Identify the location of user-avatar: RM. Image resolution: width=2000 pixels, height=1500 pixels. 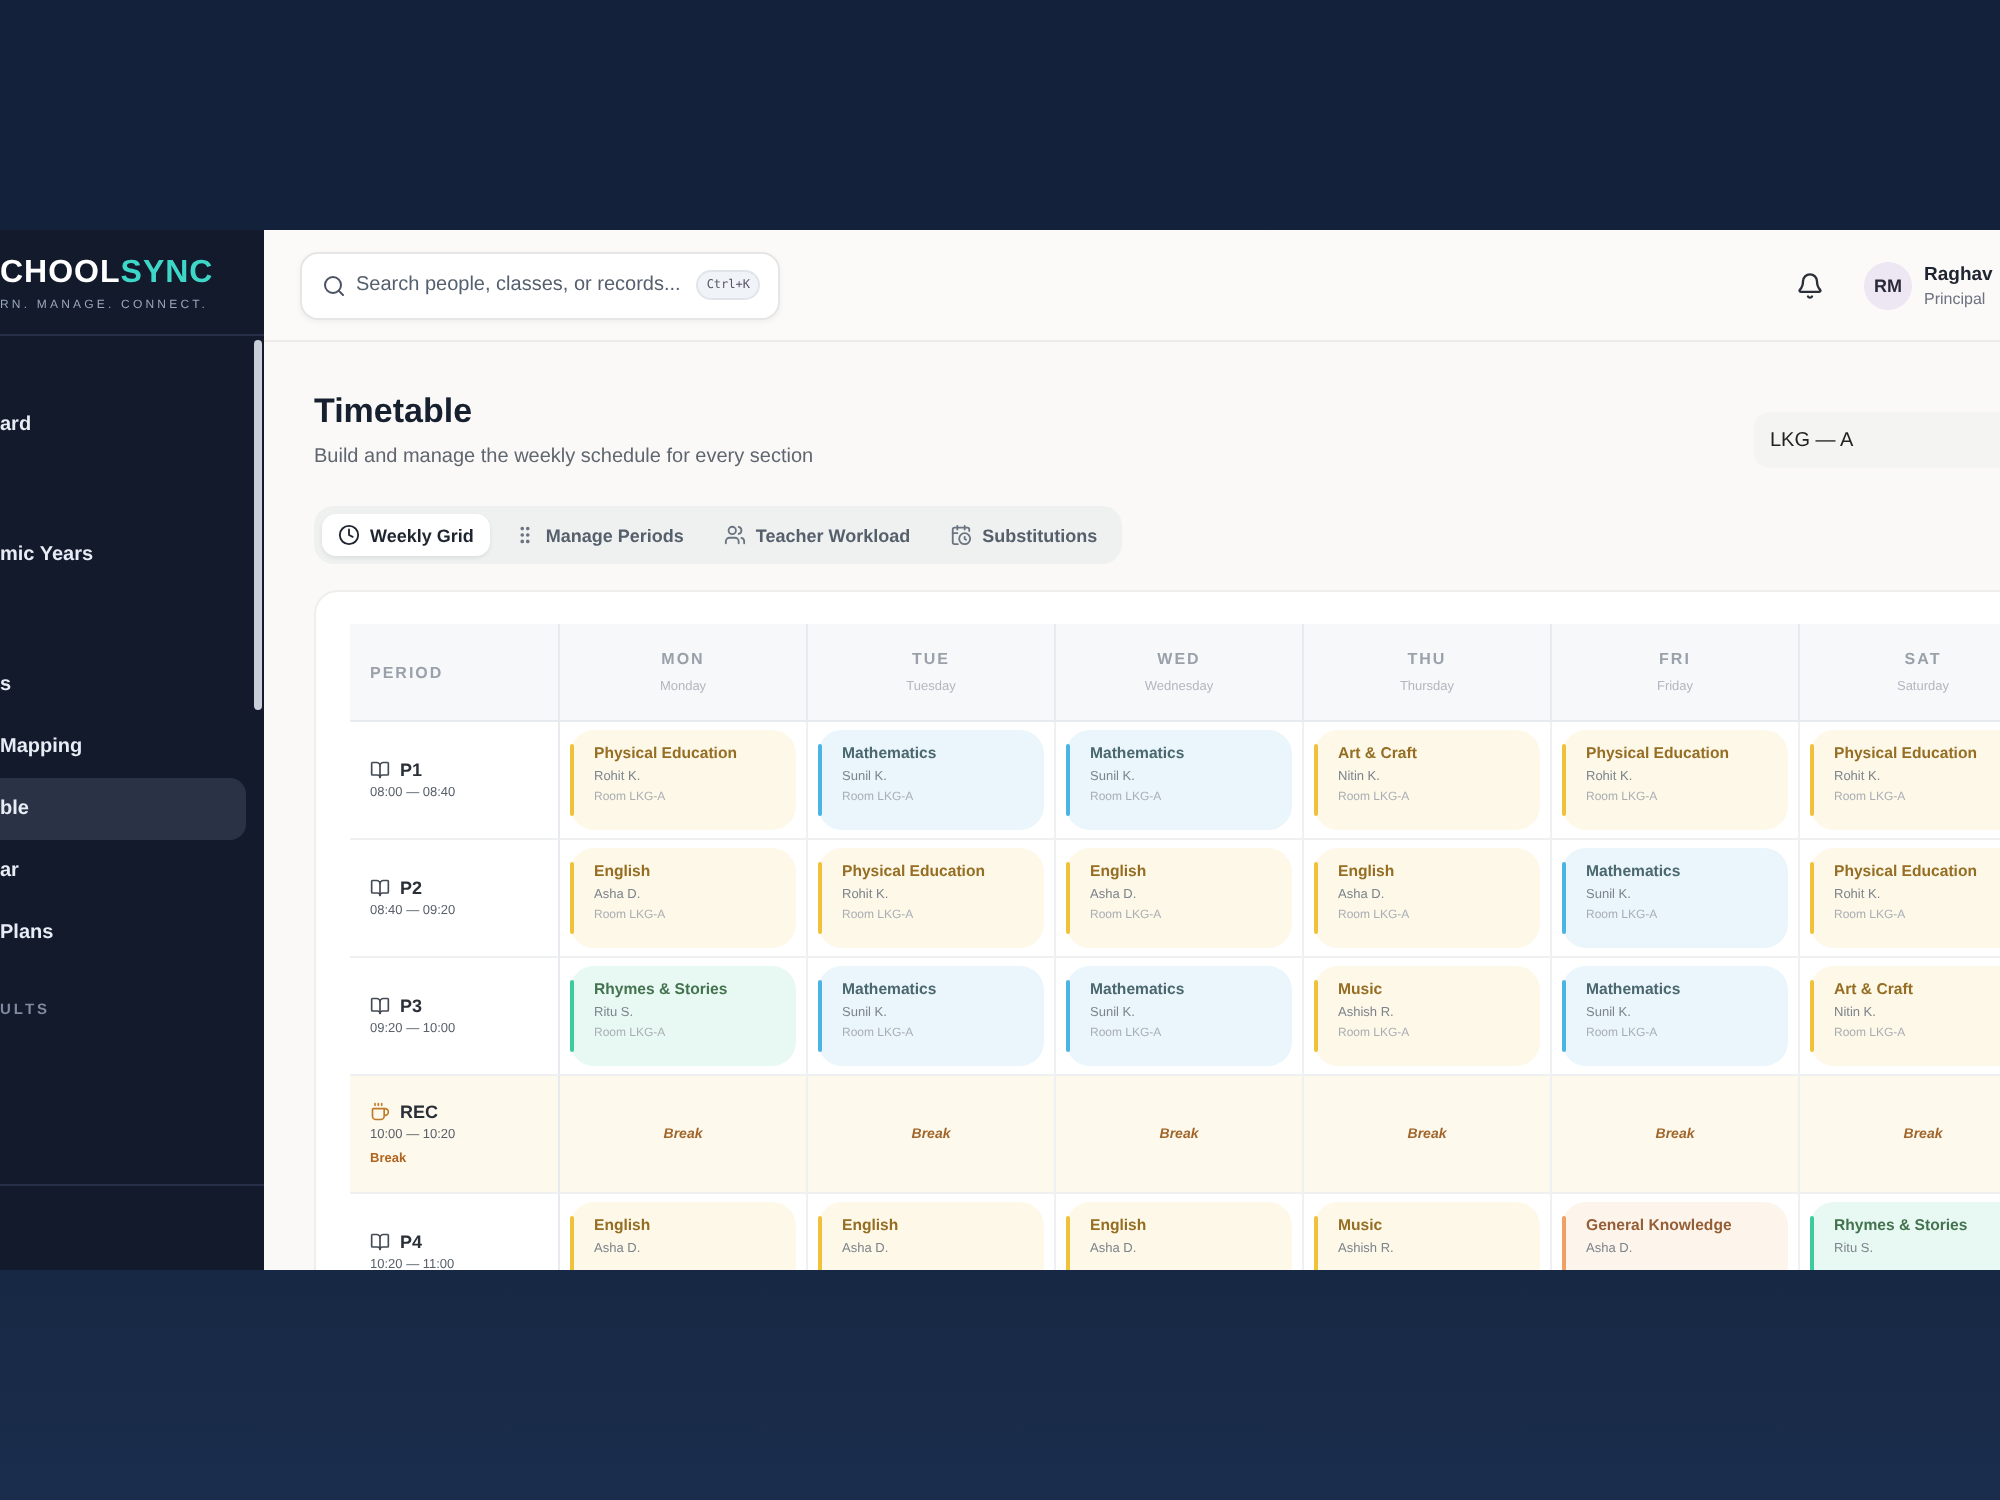
(1888, 285).